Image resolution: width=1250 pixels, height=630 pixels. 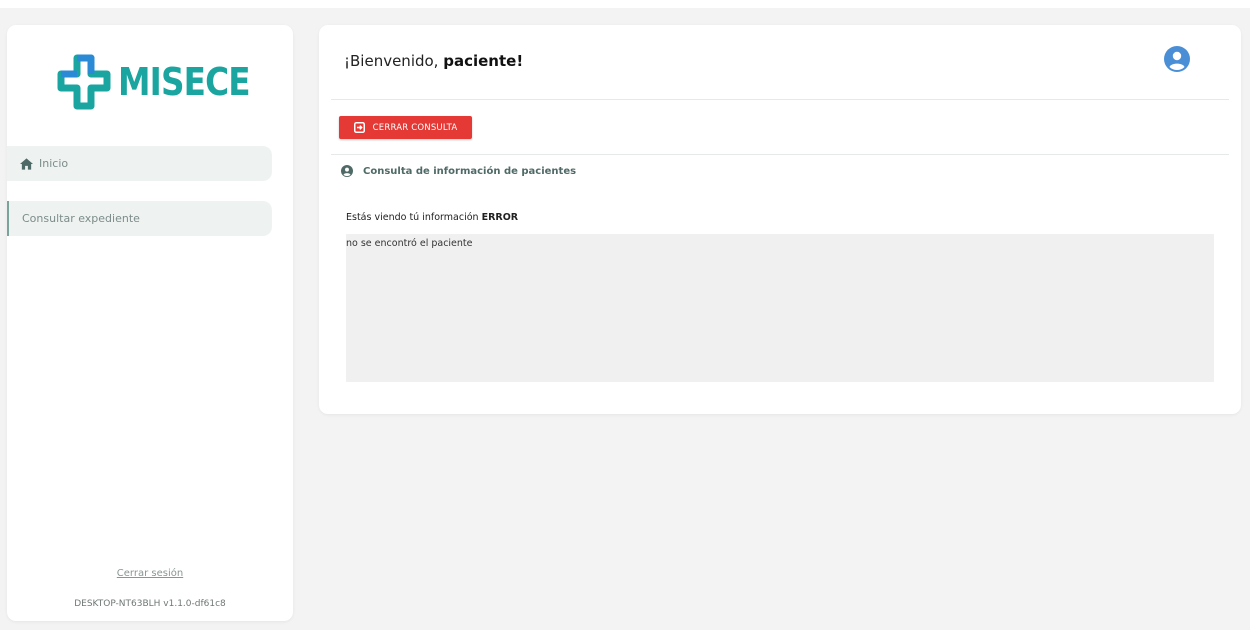 What do you see at coordinates (500, 217) in the screenshot?
I see `info-status: ERROR` at bounding box center [500, 217].